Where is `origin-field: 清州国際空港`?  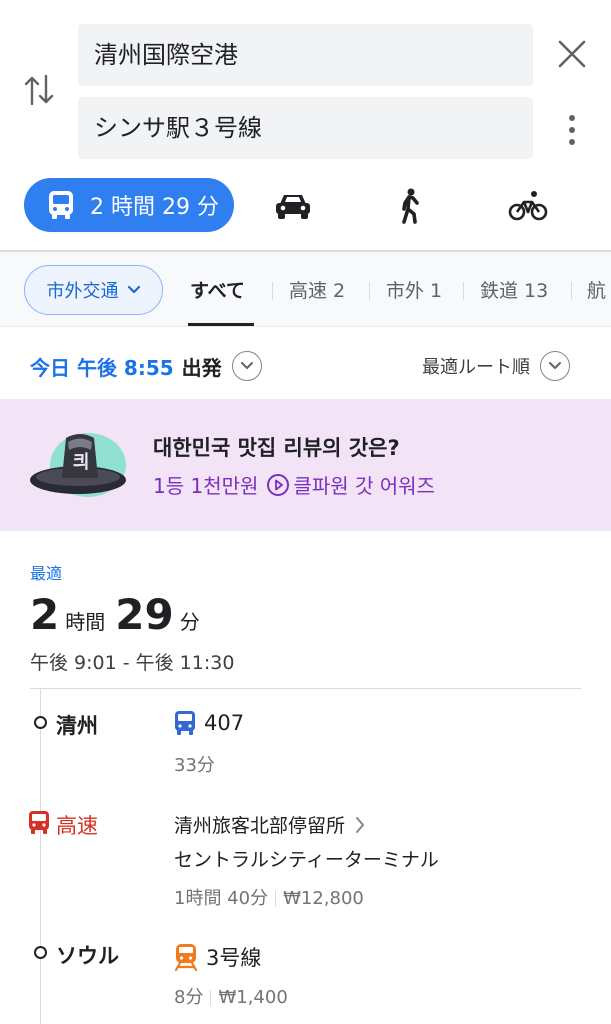
origin-field: 清州国際空港 is located at coordinates (305, 55).